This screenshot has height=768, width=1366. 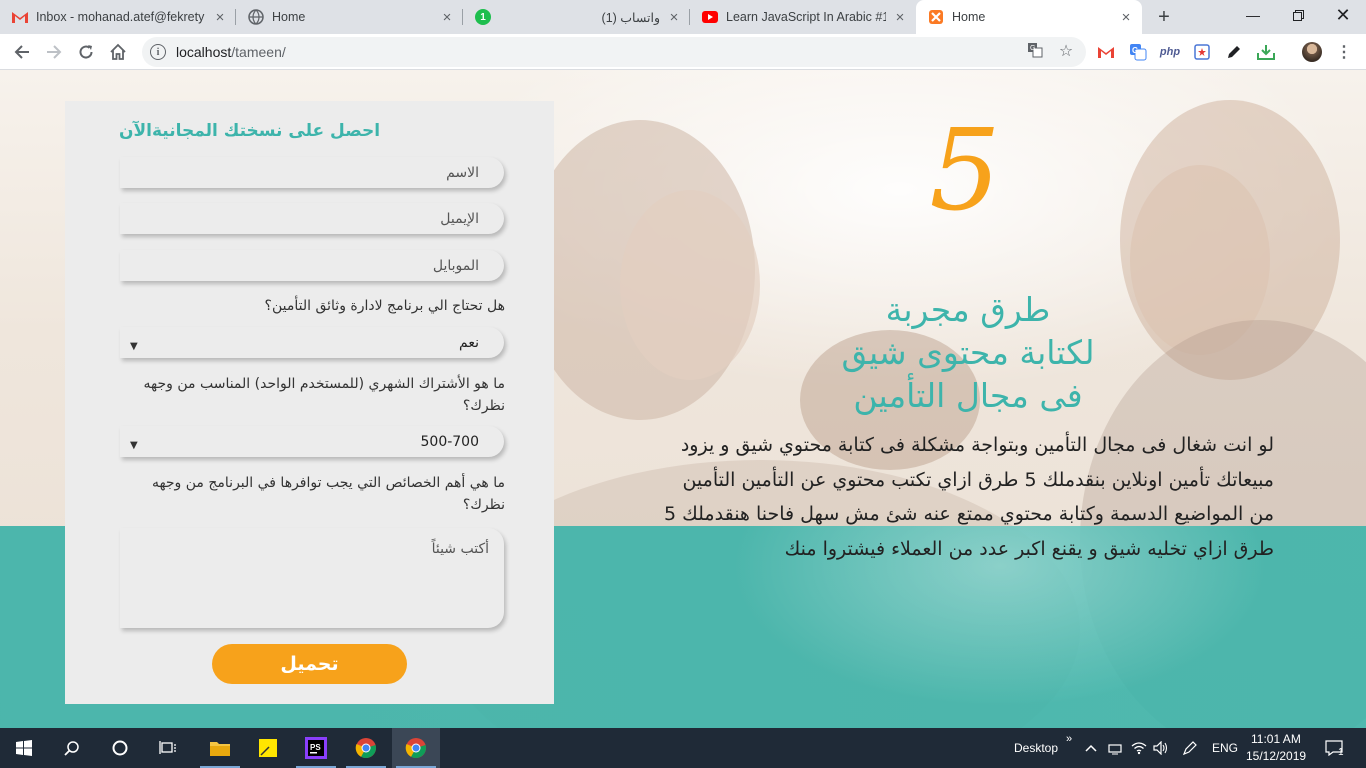 What do you see at coordinates (158, 52) in the screenshot?
I see `site-info-icon: i` at bounding box center [158, 52].